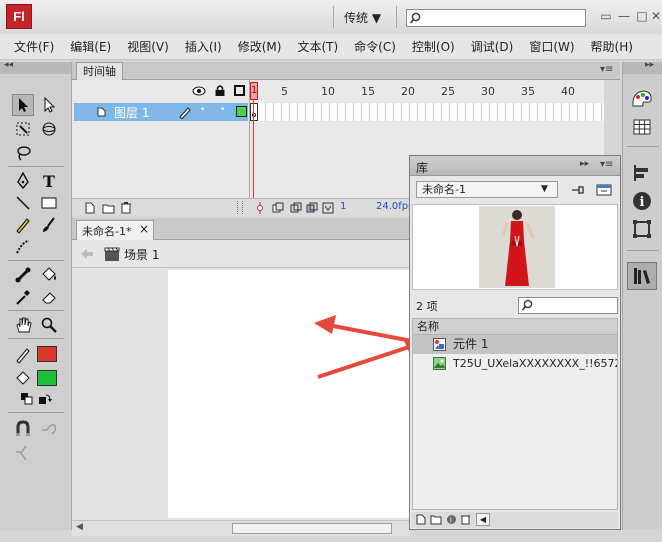 The image size is (662, 542). What do you see at coordinates (328, 208) in the screenshot?
I see `modify-onion-markers-icon` at bounding box center [328, 208].